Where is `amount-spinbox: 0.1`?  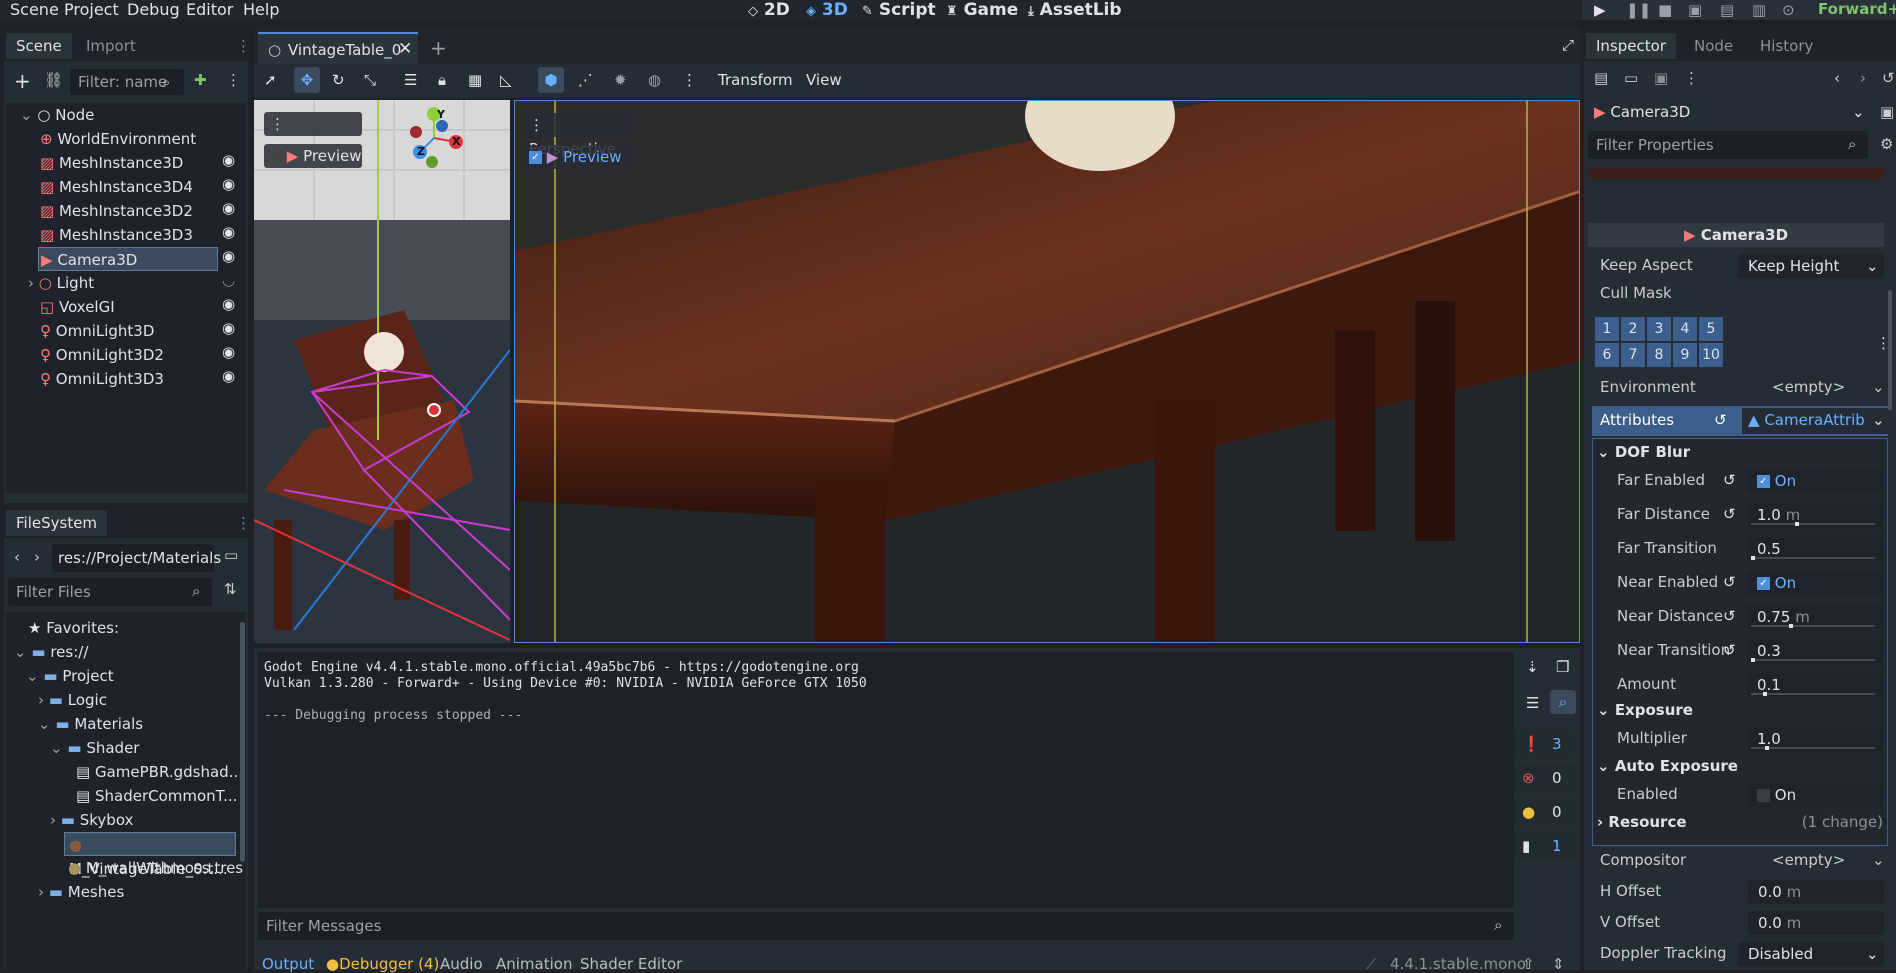
amount-spinbox: 0.1 is located at coordinates (1815, 685).